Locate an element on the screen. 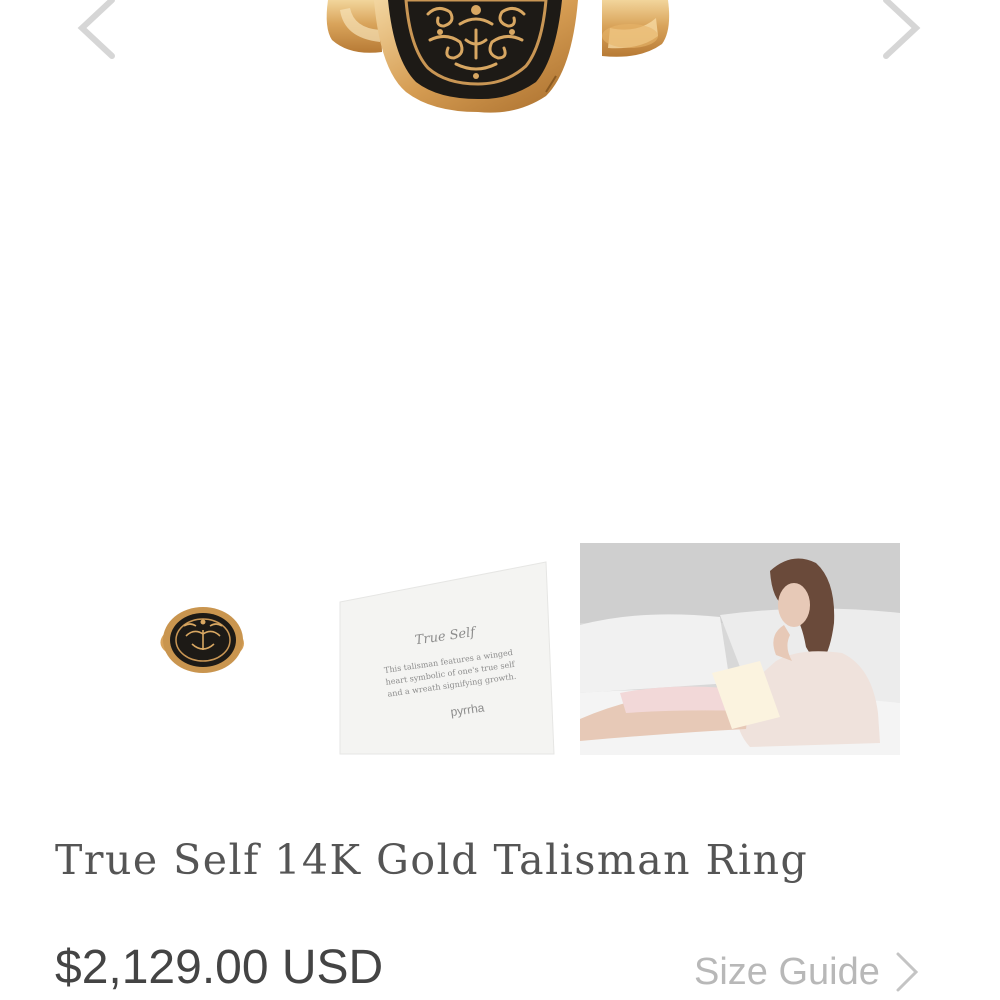  main-product-image is located at coordinates (500, 57).